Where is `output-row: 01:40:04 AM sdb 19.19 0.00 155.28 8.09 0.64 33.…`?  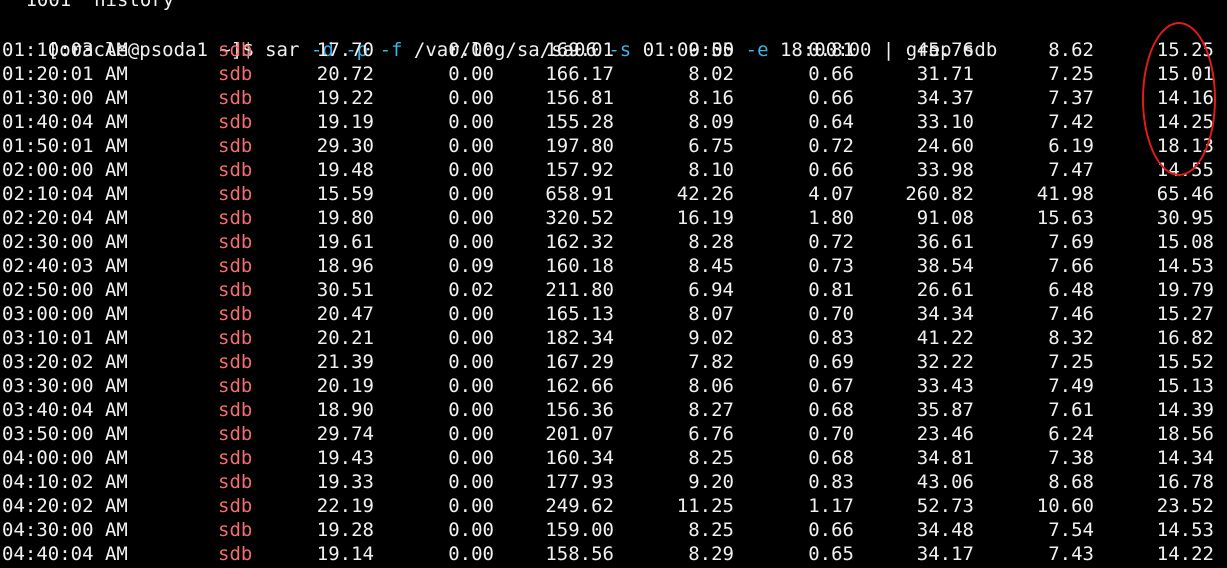
output-row: 01:40:04 AM sdb 19.19 0.00 155.28 8.09 0.64 33.… is located at coordinates (613, 122).